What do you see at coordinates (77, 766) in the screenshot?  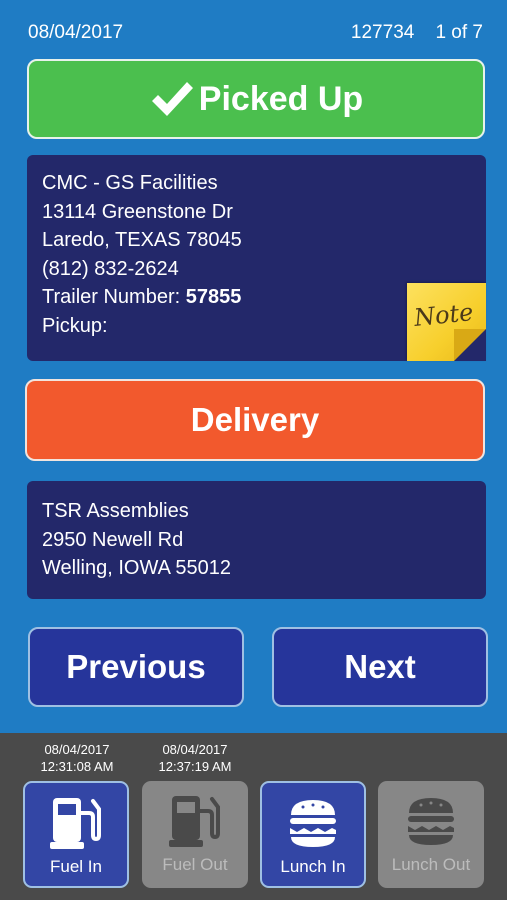 I see `timestamp-time: 12:31:08 AM` at bounding box center [77, 766].